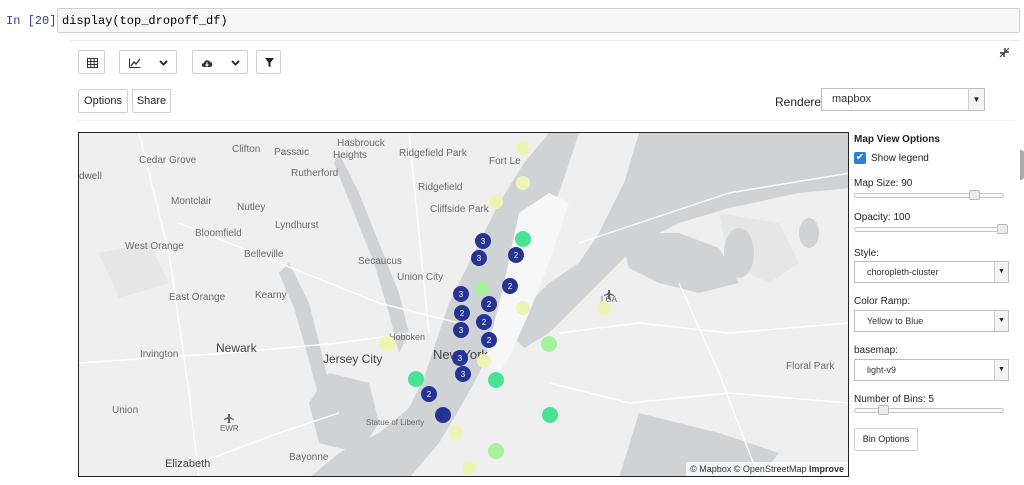 The image size is (1024, 485). I want to click on basemap-value: light-v9, so click(882, 370).